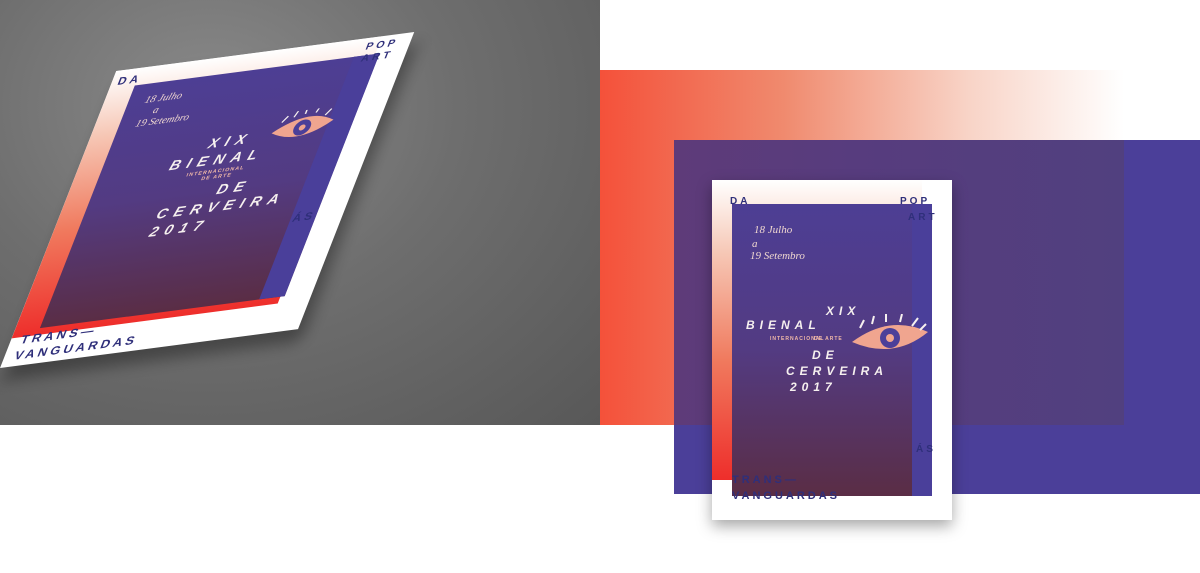  Describe the element at coordinates (755, 244) in the screenshot. I see `poster-date-2: a` at that location.